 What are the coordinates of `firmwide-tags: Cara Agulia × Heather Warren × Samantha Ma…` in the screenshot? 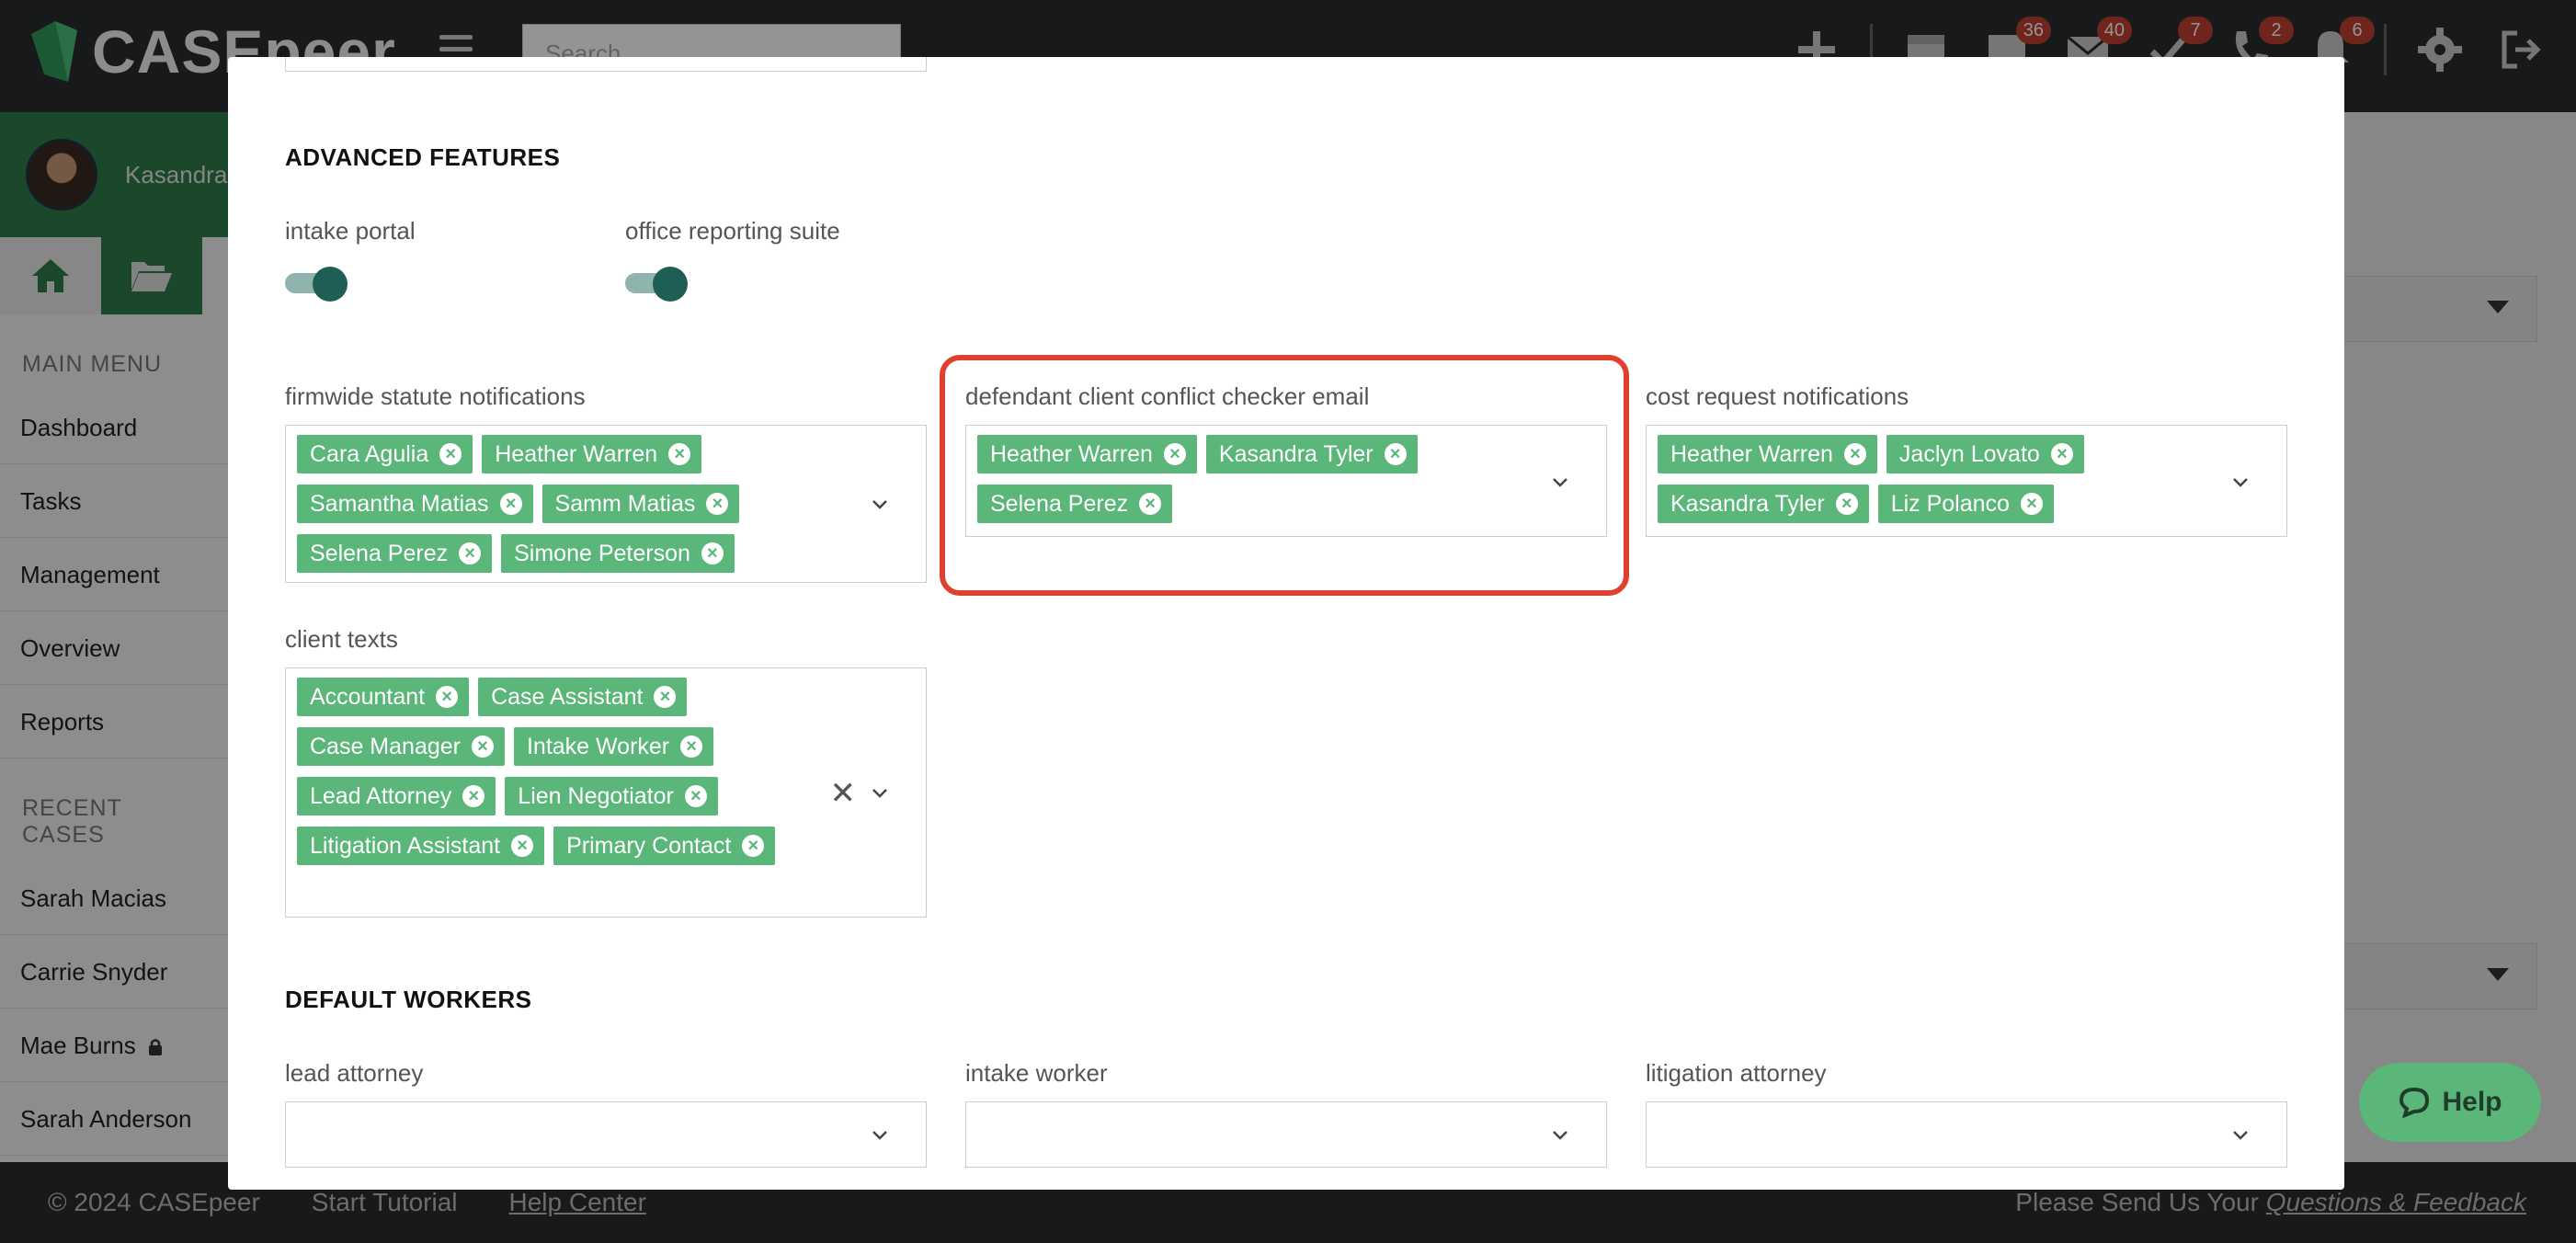 It's located at (573, 504).